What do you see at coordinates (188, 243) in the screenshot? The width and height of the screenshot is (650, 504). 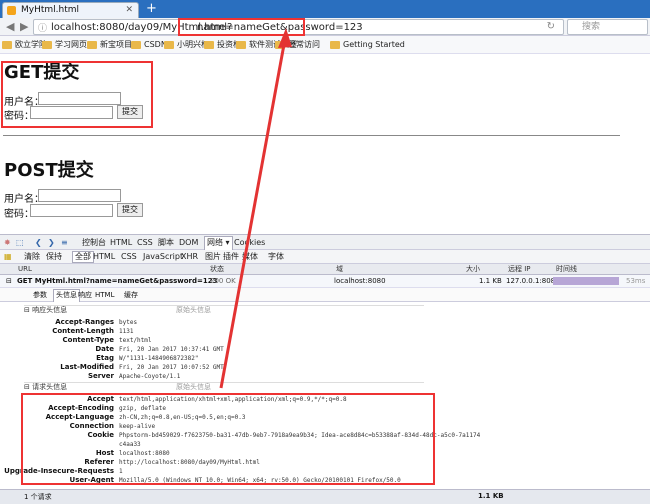 I see `firebug-tab: DOM` at bounding box center [188, 243].